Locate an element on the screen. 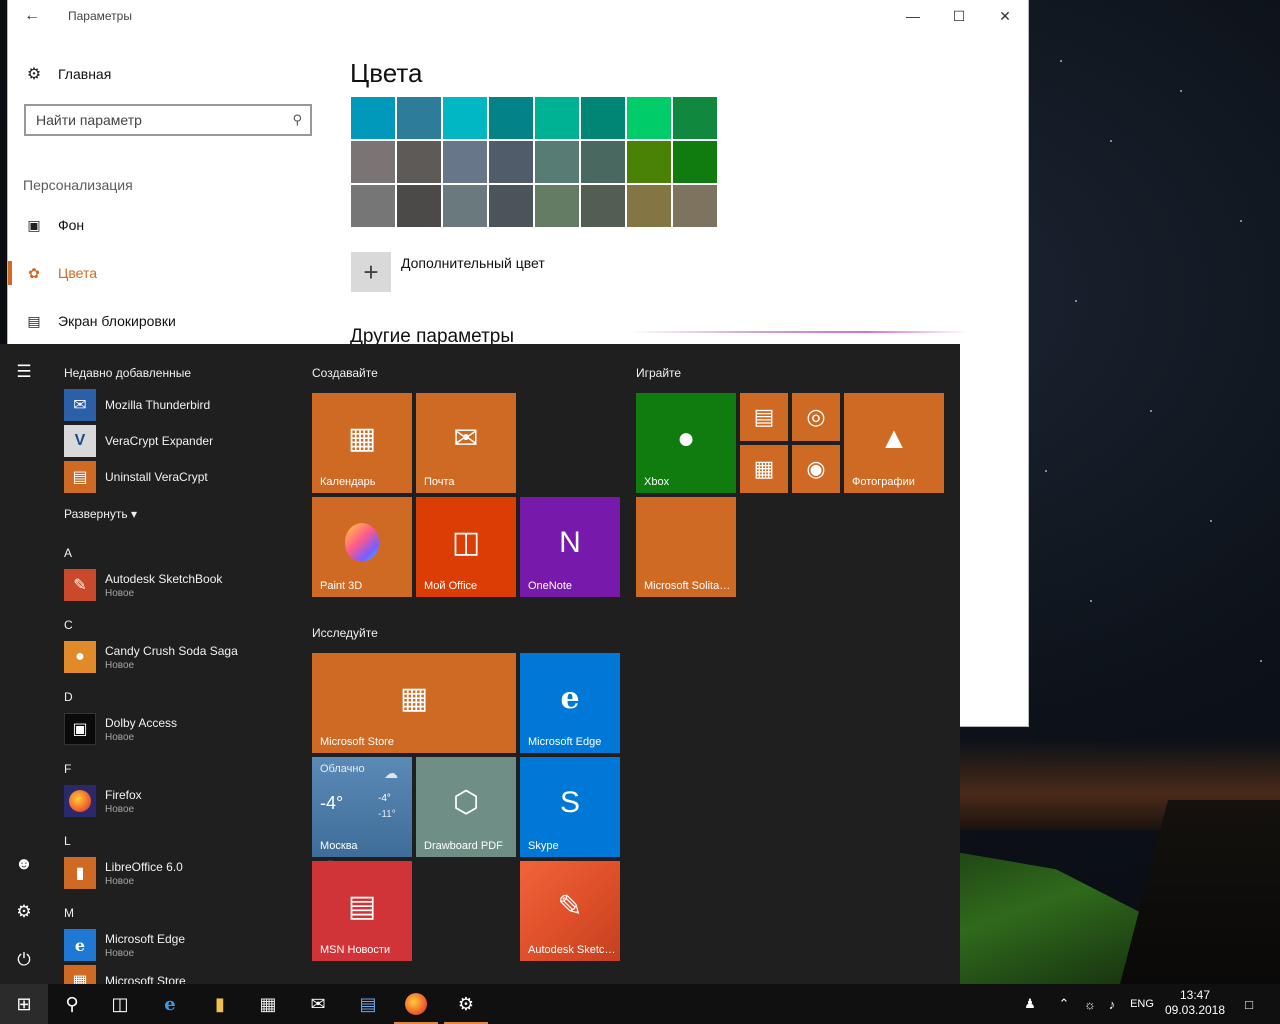  people-icon: ♟ is located at coordinates (1030, 1004).